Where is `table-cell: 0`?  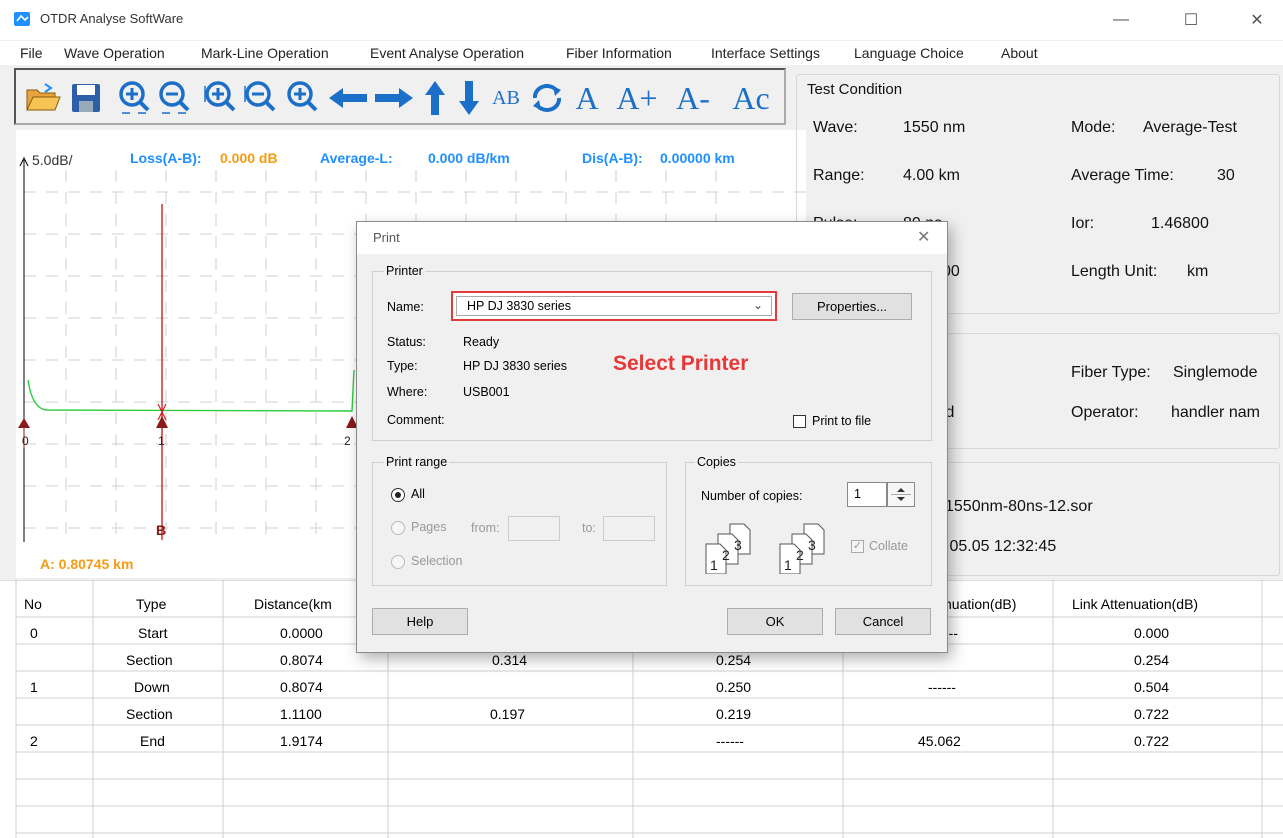 table-cell: 0 is located at coordinates (34, 633).